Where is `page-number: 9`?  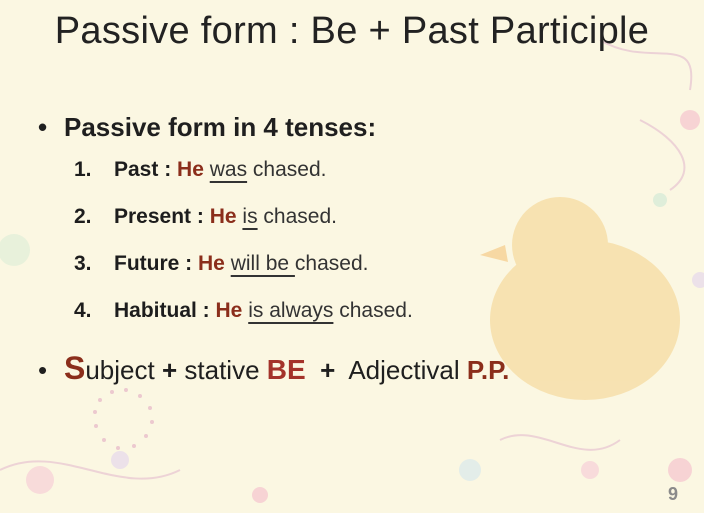 page-number: 9 is located at coordinates (672, 494).